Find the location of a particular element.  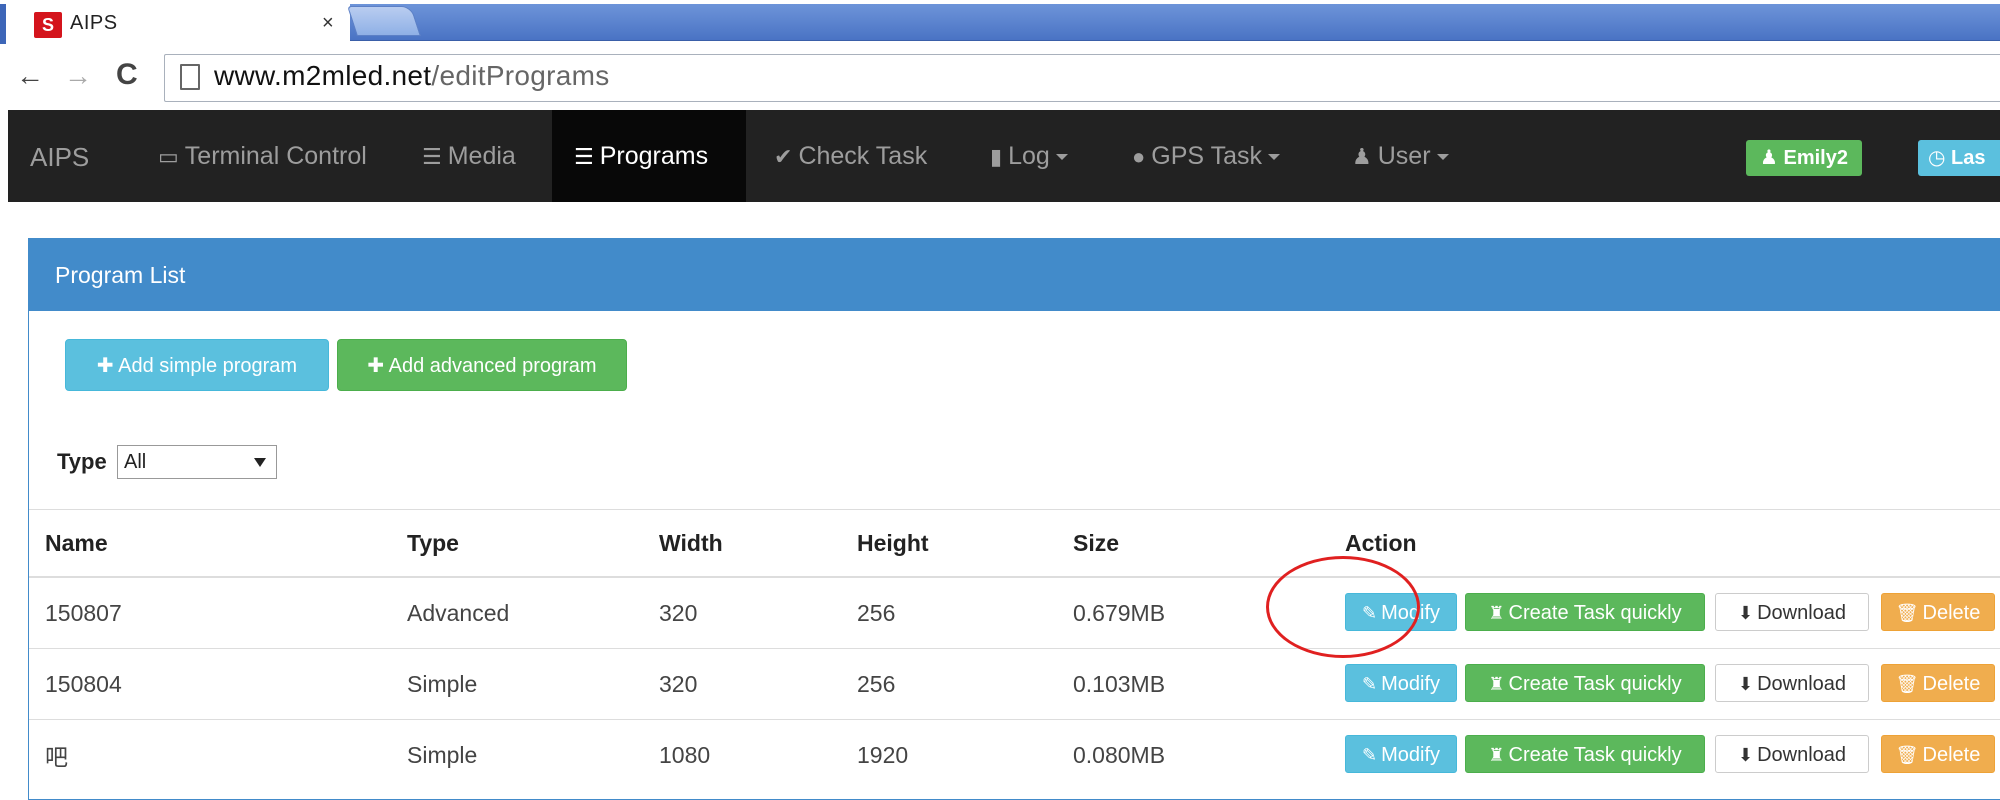

tab-bar-background is located at coordinates (1175, 22).